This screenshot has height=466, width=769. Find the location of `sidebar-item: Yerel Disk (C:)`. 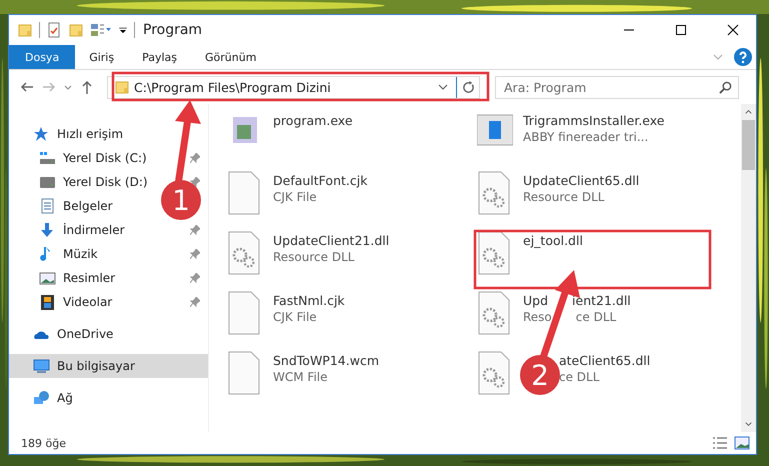

sidebar-item: Yerel Disk (C:) is located at coordinates (108, 158).